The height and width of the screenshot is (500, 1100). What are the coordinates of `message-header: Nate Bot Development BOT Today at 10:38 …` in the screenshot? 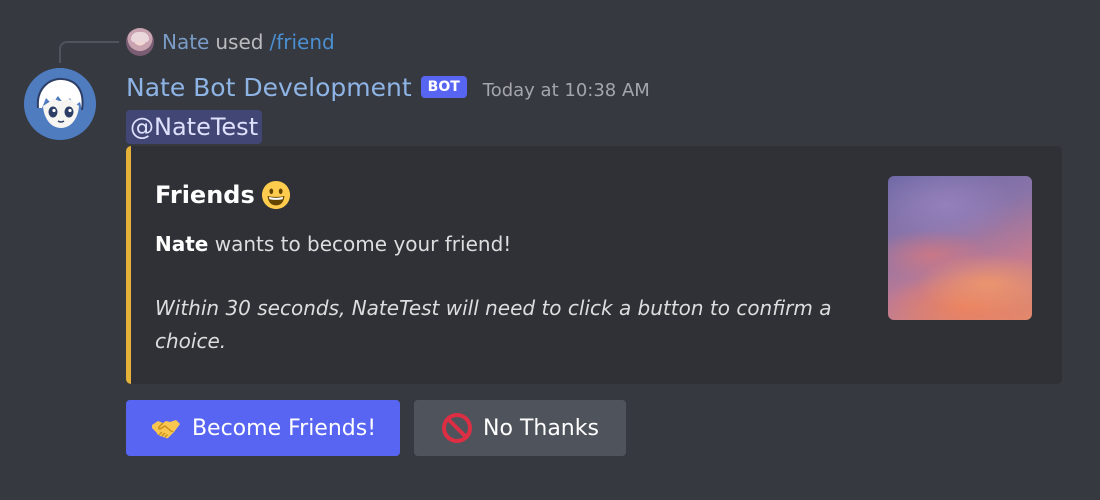 It's located at (388, 87).